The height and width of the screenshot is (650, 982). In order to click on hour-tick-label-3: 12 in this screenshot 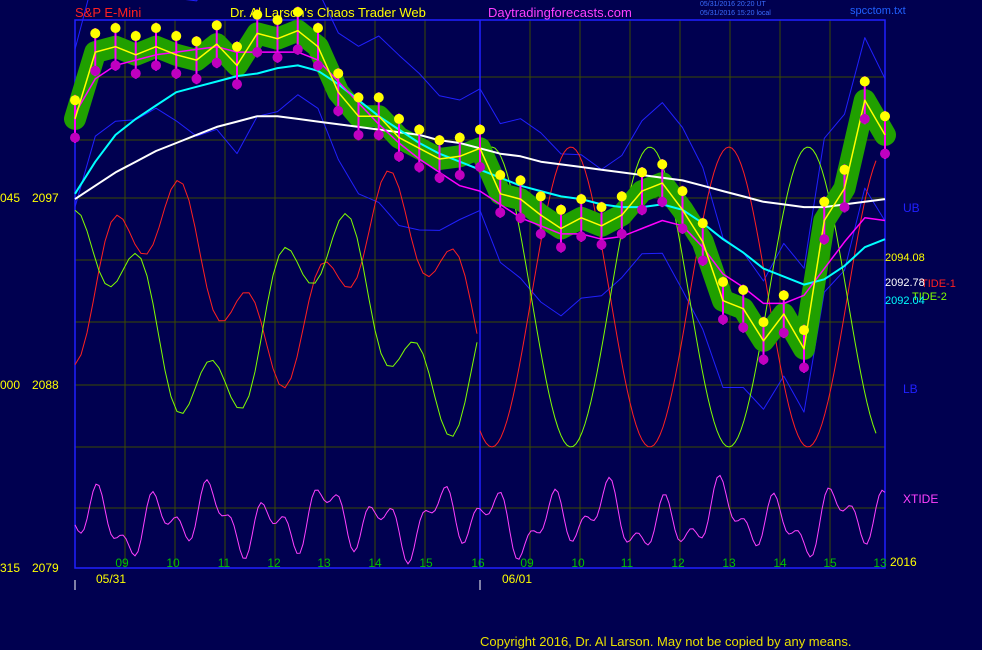, I will do `click(274, 563)`.